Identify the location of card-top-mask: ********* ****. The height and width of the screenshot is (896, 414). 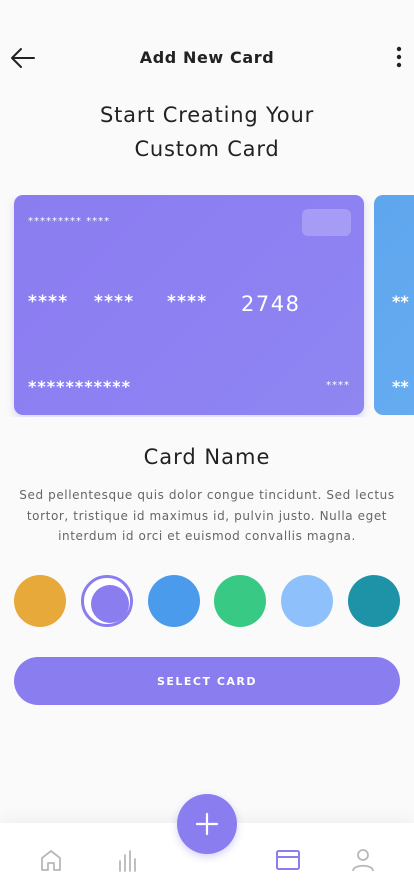
(69, 221).